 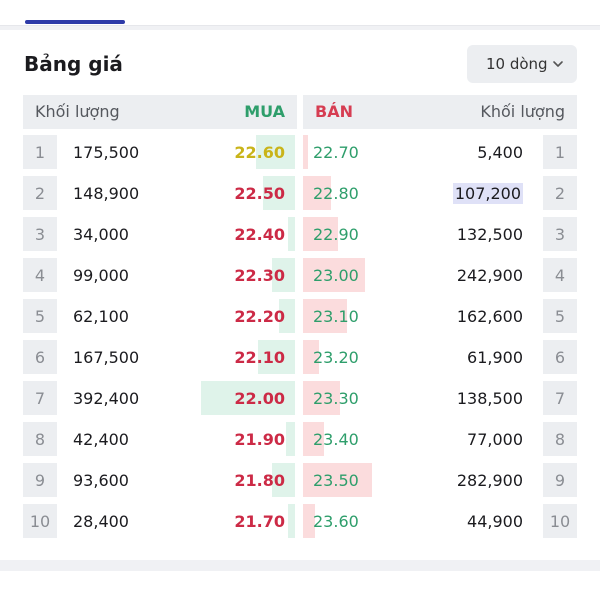 I want to click on bid-price: 22.40, so click(x=259, y=234).